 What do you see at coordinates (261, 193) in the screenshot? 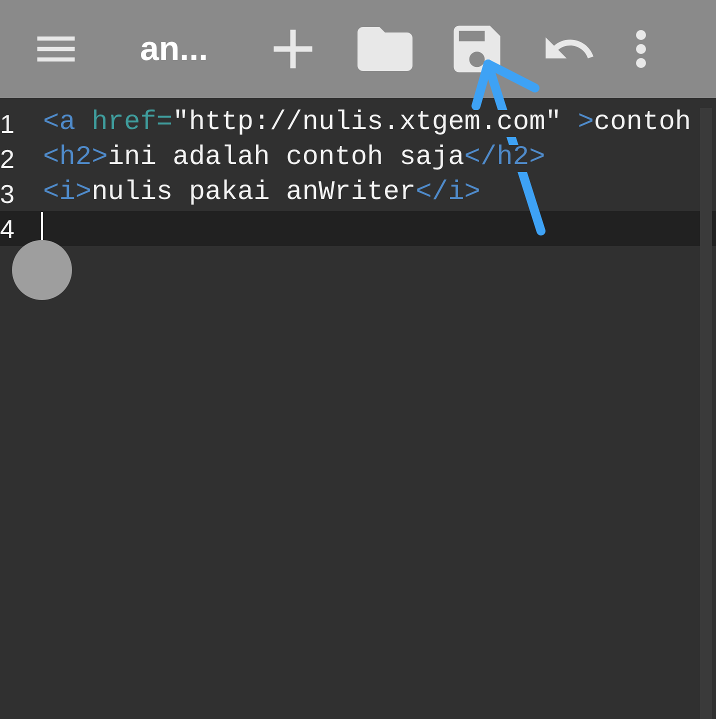
I see `code-text: <i>nulis pakai anWriter</i>` at bounding box center [261, 193].